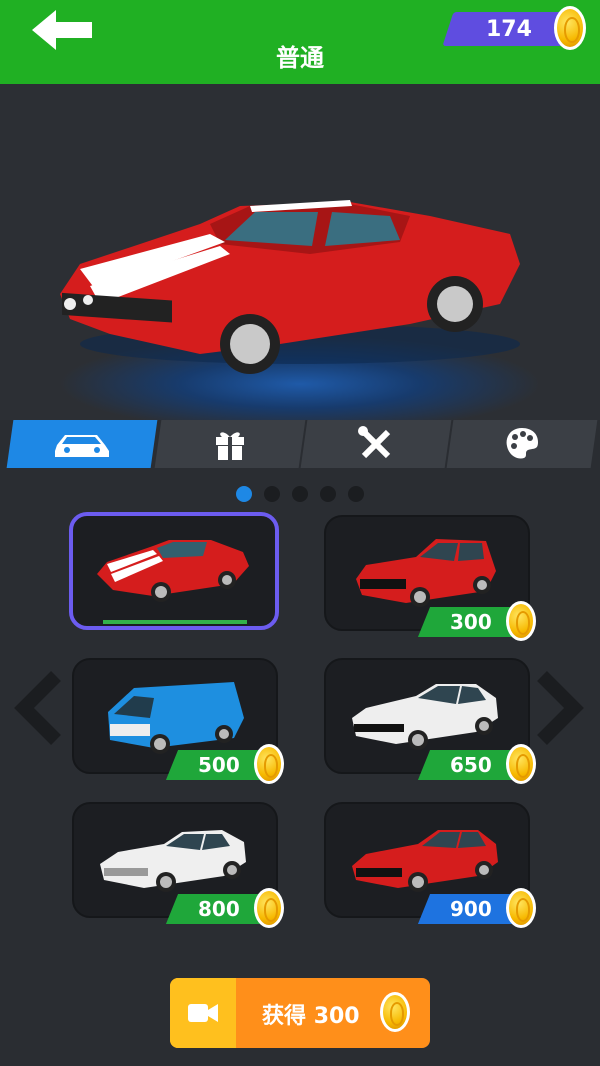  I want to click on video-camera-icon, so click(203, 1013).